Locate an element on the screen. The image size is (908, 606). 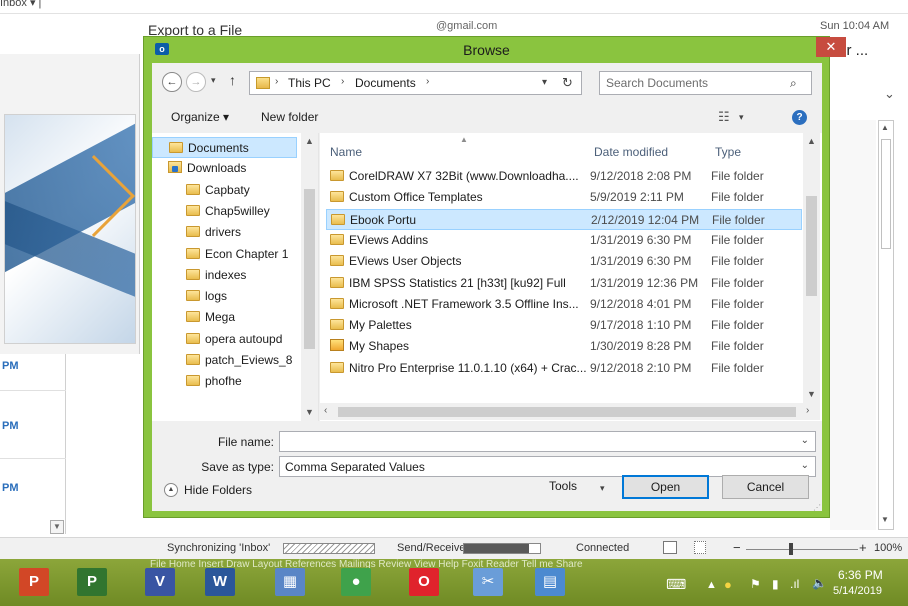
search-box: ⌕ is located at coordinates (705, 83).